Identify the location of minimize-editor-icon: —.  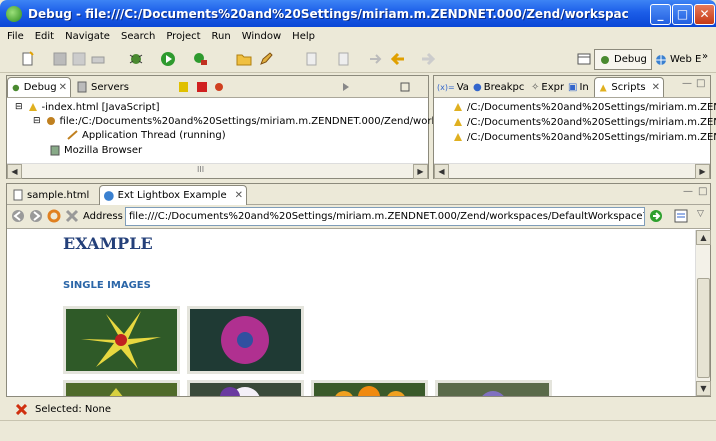
(688, 191).